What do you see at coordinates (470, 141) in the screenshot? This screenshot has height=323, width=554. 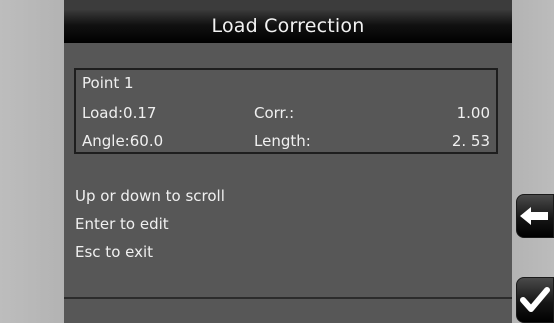 I see `length-value: 2. 53` at bounding box center [470, 141].